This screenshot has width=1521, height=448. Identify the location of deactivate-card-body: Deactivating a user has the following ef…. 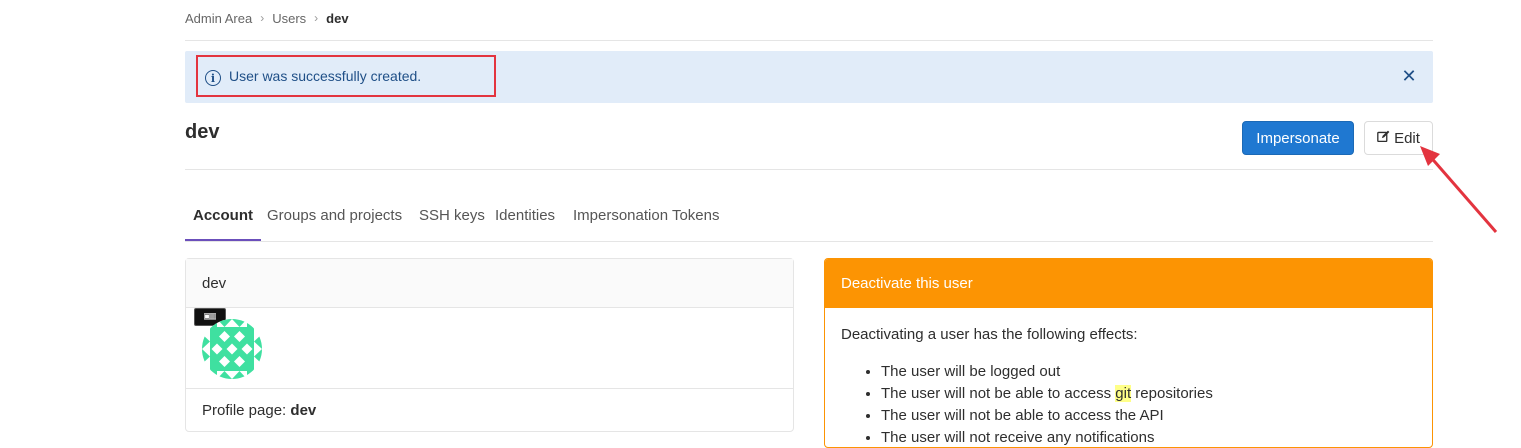
(1128, 377).